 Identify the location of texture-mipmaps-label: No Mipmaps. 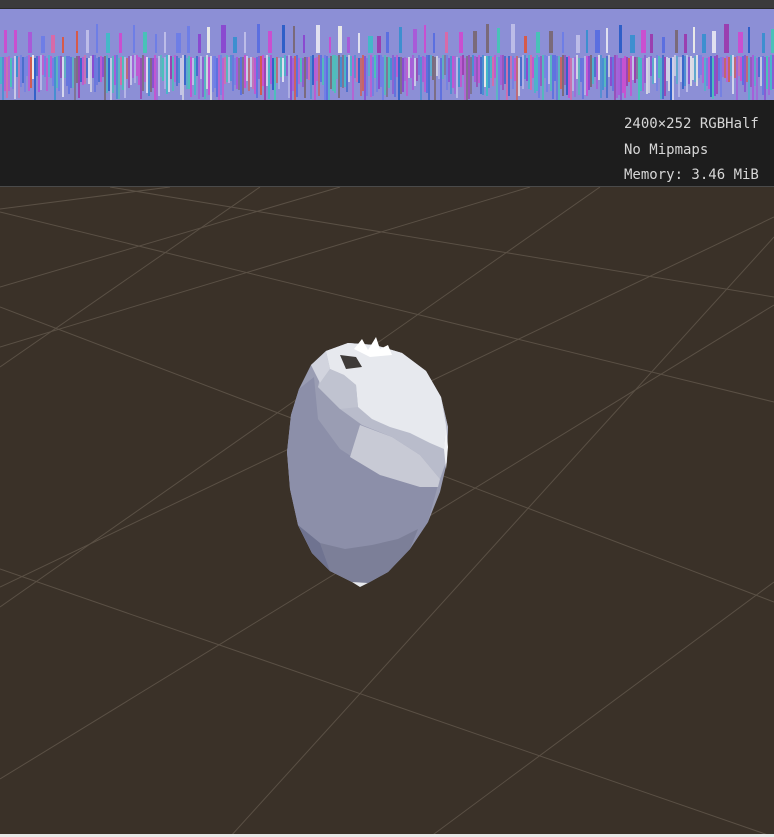
(666, 150).